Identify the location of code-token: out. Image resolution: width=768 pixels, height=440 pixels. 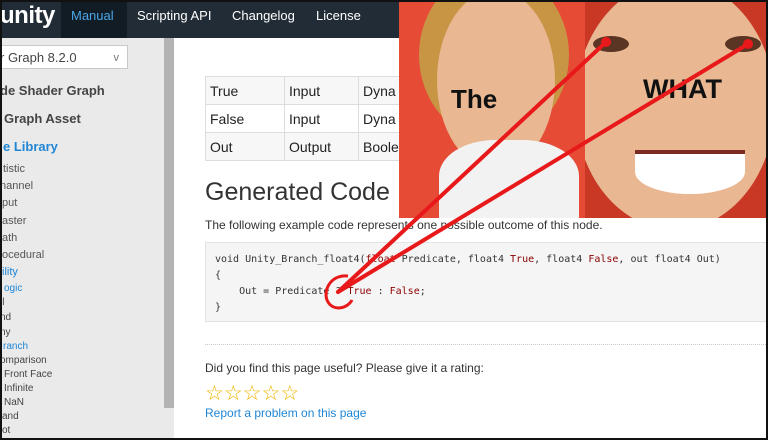
(639, 259).